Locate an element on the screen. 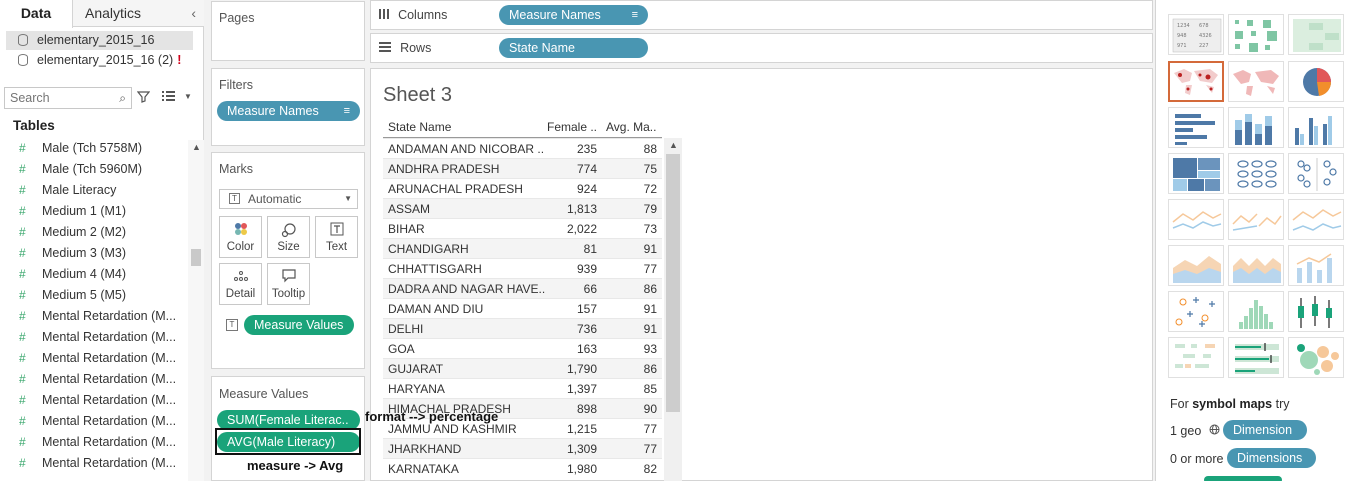 The height and width of the screenshot is (481, 1347). table-row: JHARKHAND 1,309 77 is located at coordinates (522, 448).